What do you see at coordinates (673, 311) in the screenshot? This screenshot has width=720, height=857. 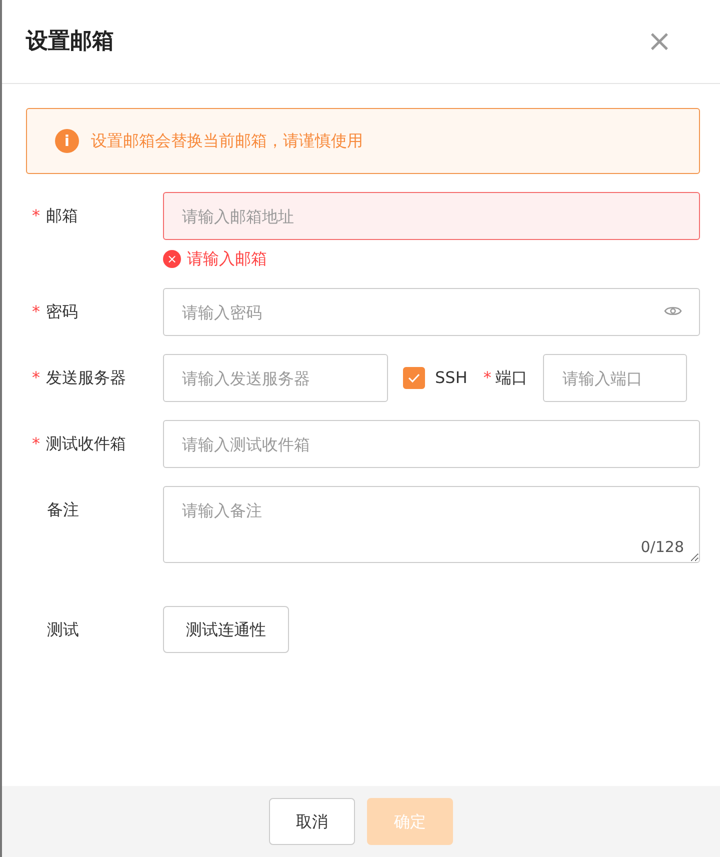 I see `eye-icon` at bounding box center [673, 311].